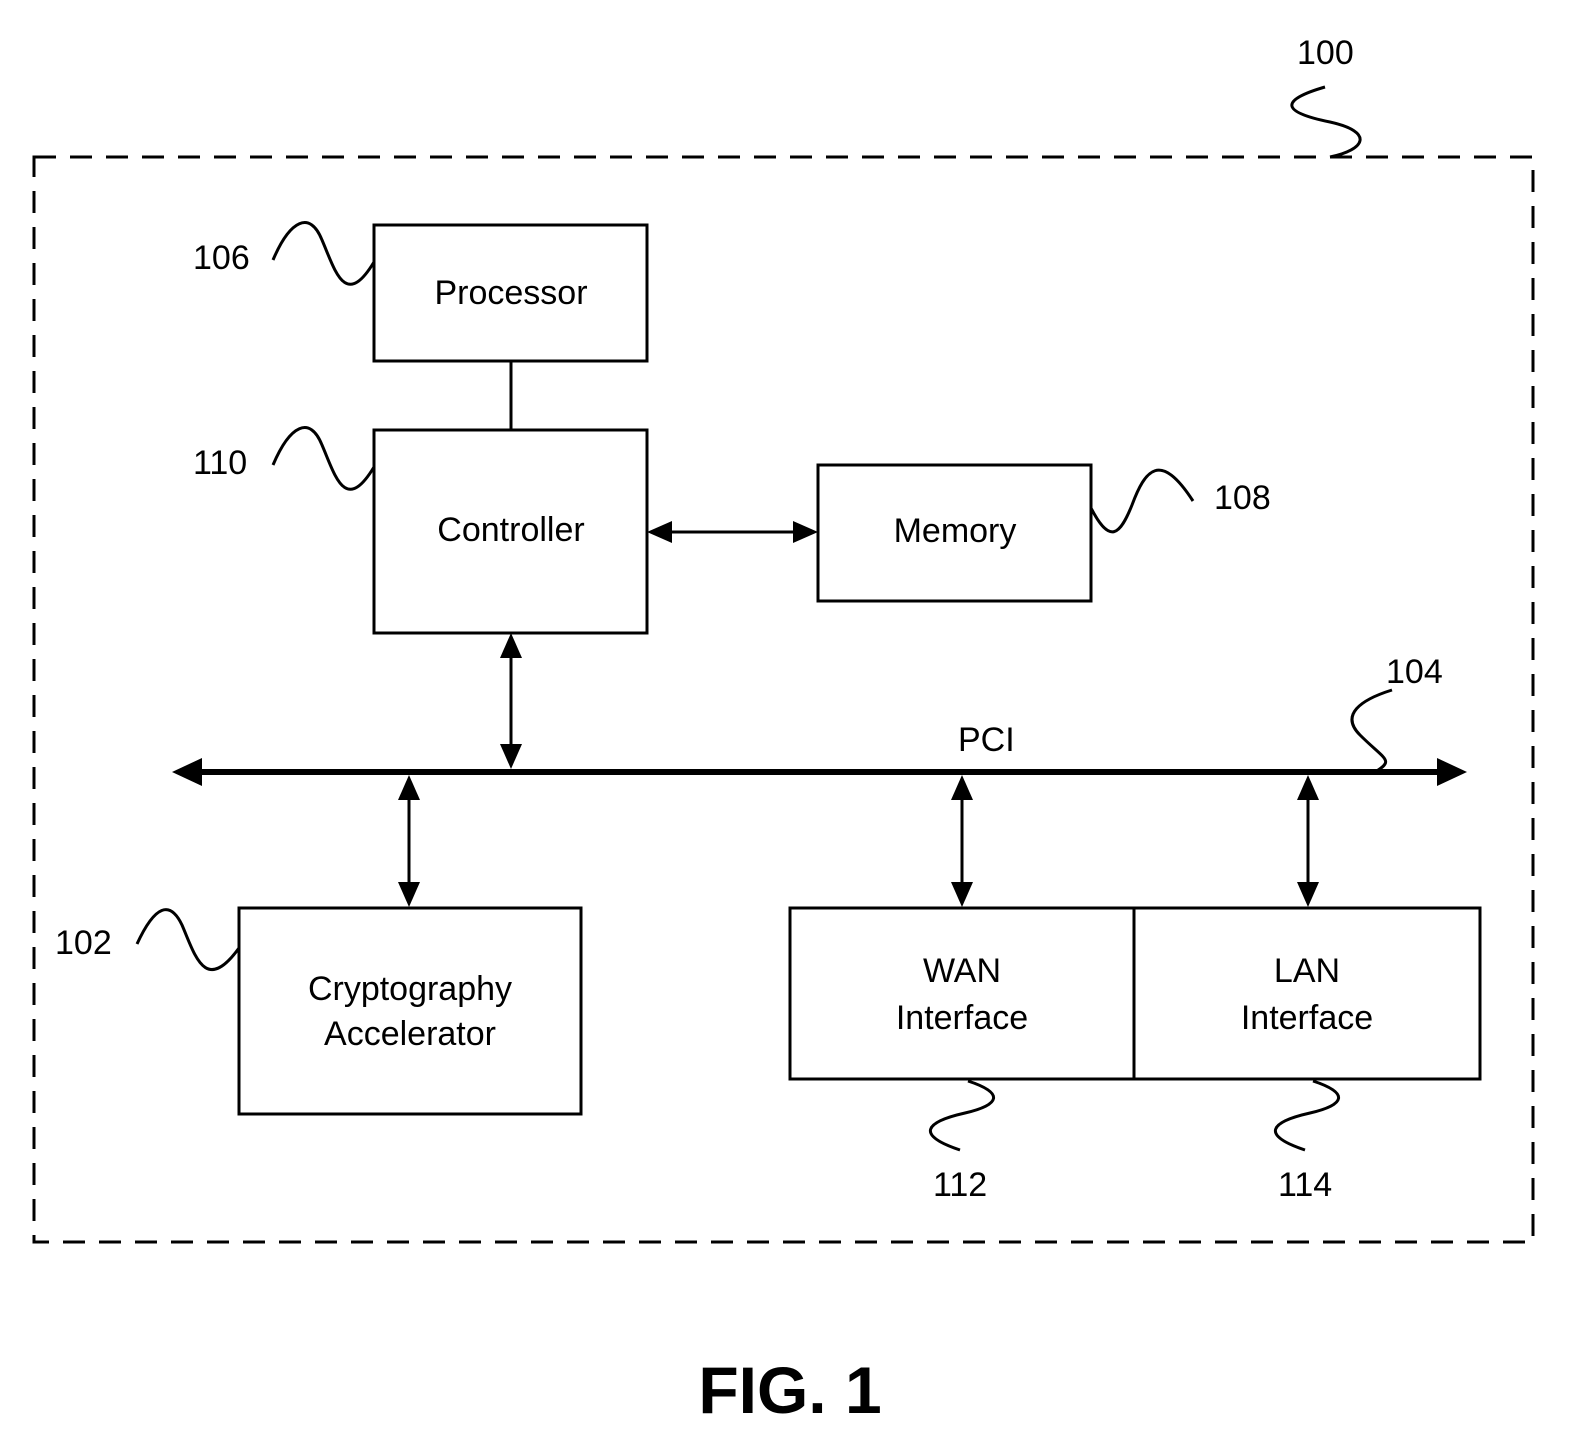  I want to click on wan-interface-box, so click(962, 993).